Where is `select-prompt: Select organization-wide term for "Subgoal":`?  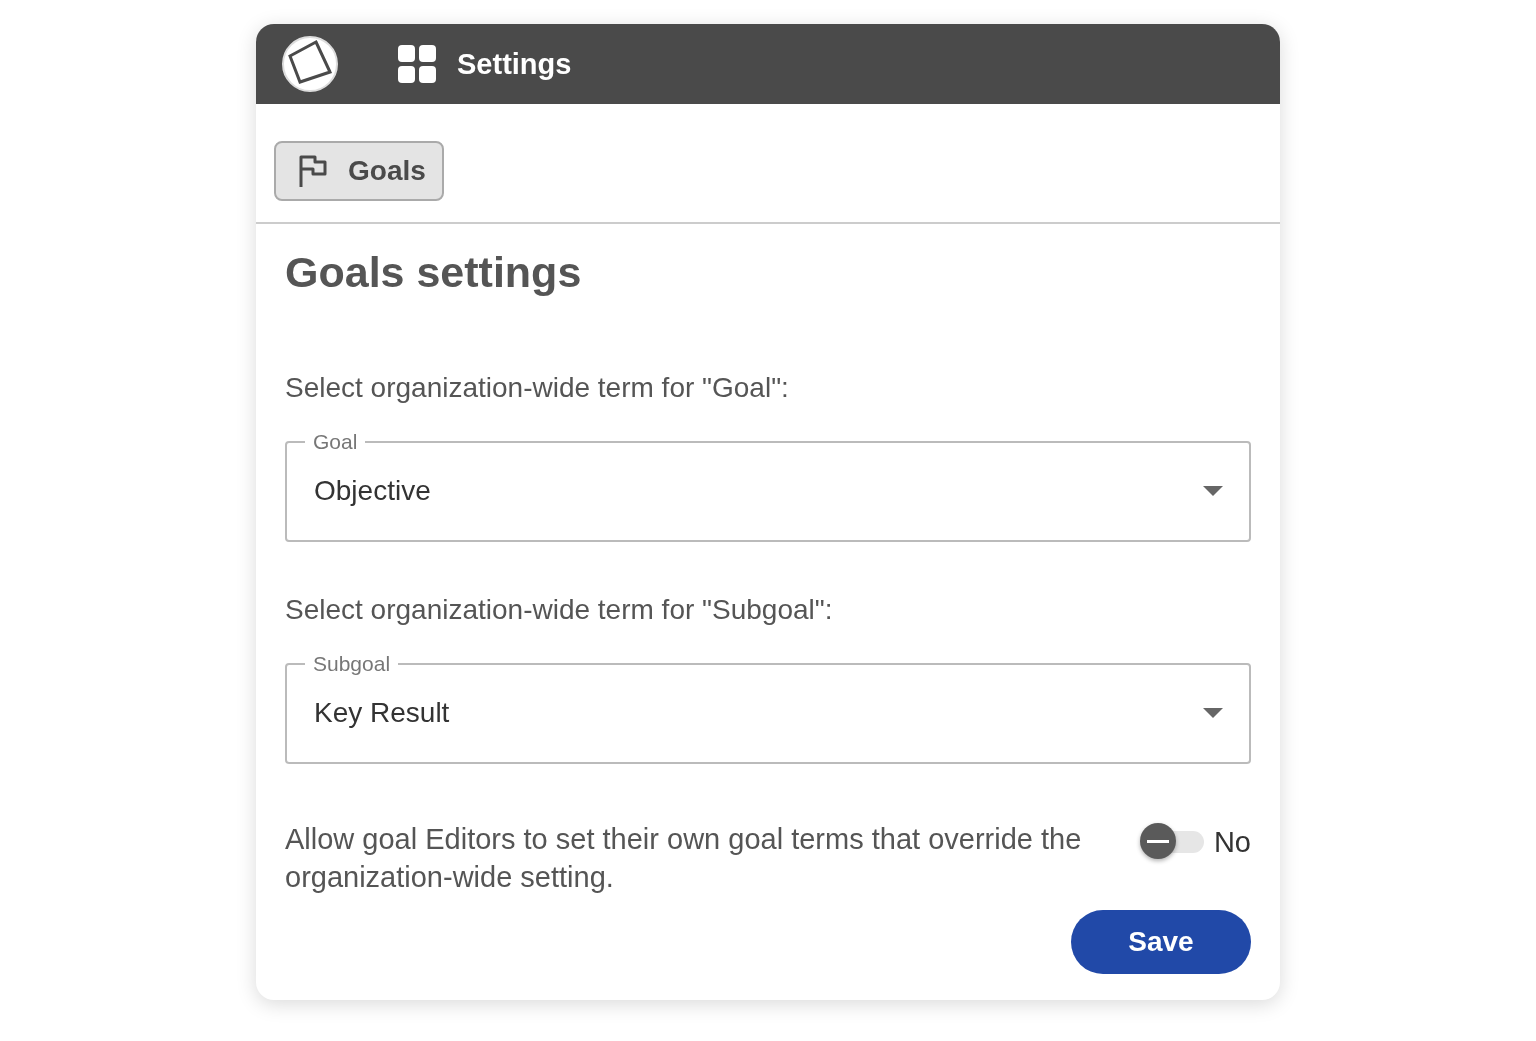 select-prompt: Select organization-wide term for "Subgoal": is located at coordinates (559, 610).